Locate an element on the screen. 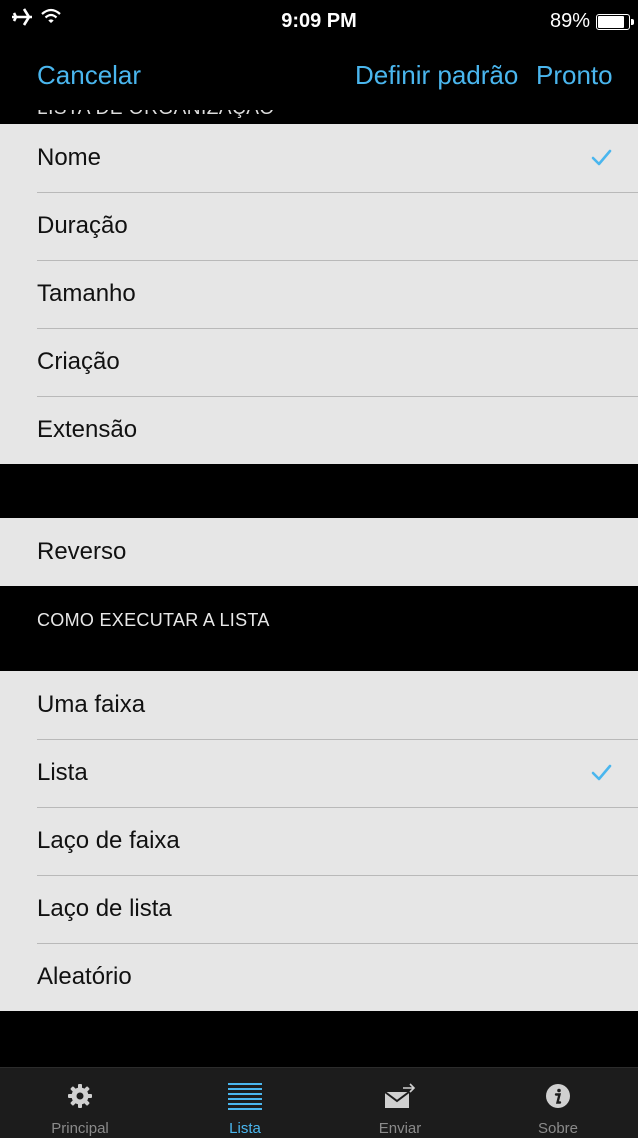  tab-lista: Lista is located at coordinates (245, 1103).